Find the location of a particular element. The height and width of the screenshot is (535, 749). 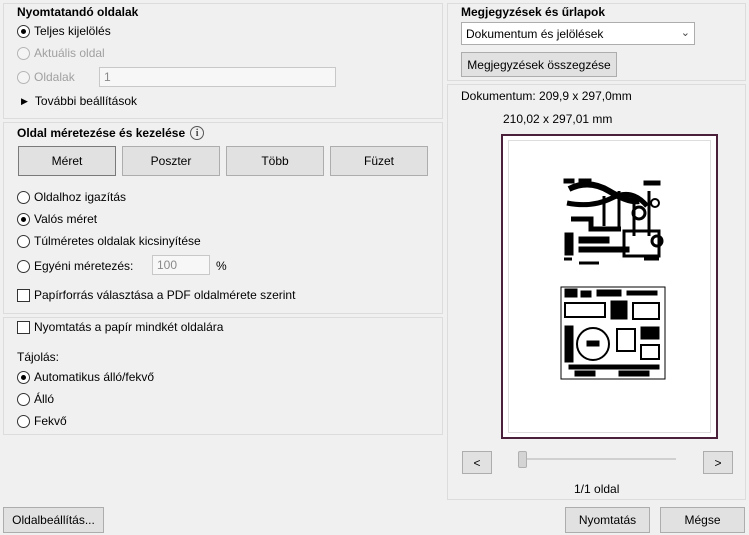

more-options-label: További beállítások is located at coordinates (85, 101).